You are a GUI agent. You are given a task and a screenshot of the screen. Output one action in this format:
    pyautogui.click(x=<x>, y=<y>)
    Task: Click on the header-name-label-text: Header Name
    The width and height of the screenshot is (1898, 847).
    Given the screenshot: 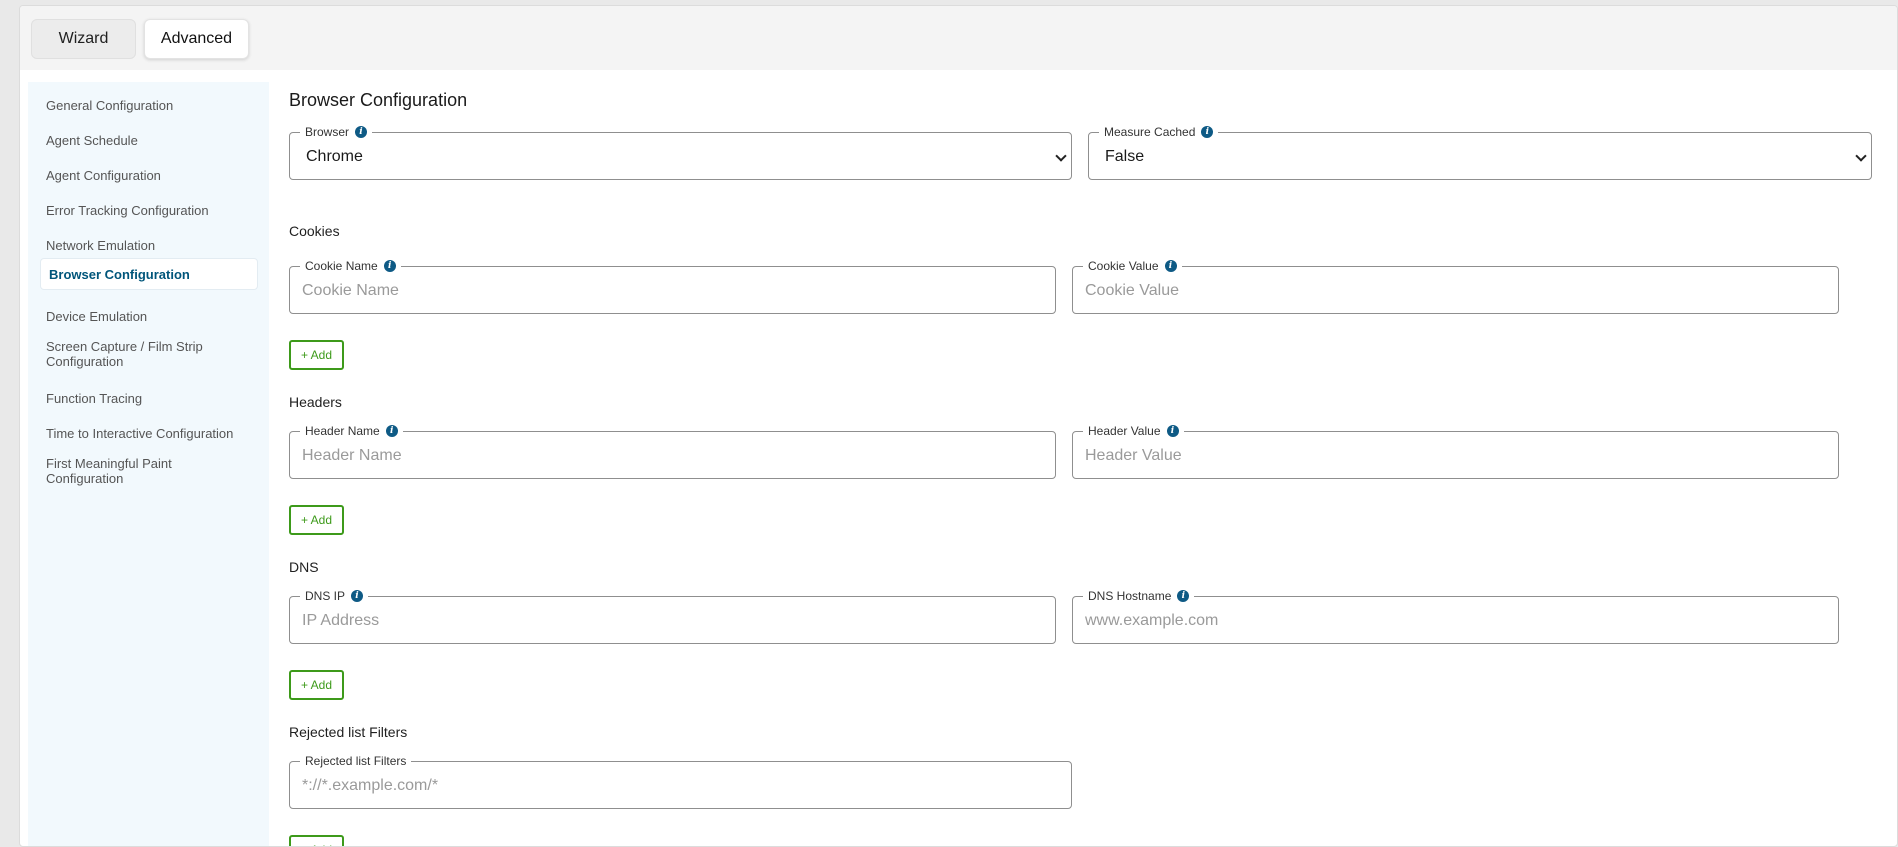 What is the action you would take?
    pyautogui.click(x=342, y=431)
    